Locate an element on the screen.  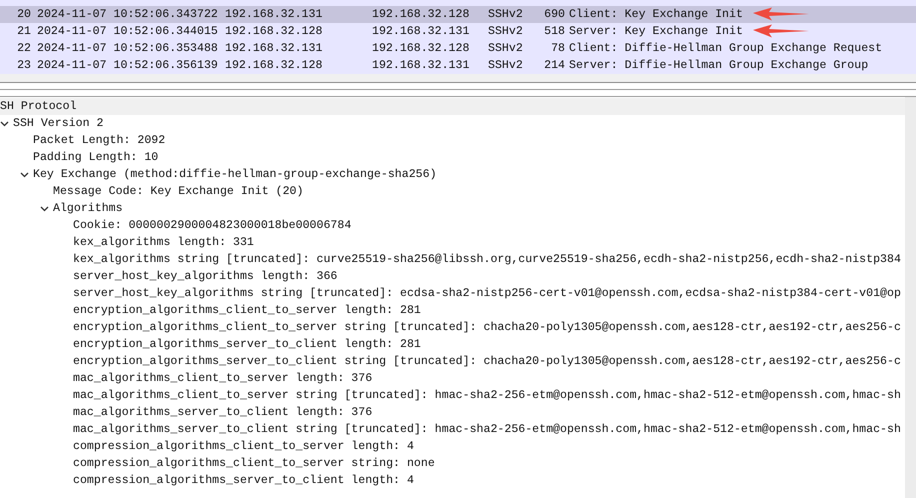
tree-item: mac_algorithms_client_to_server length: 376 is located at coordinates (222, 379).